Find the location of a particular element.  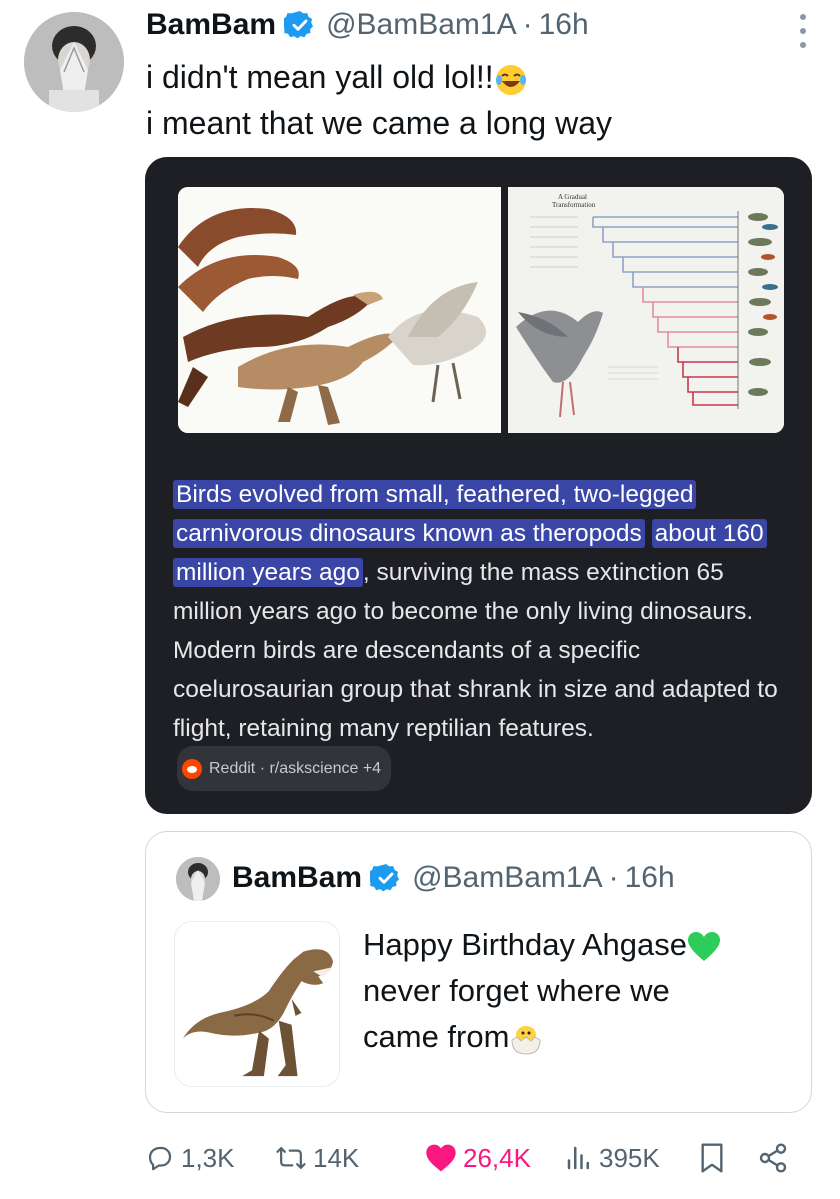

source-chip: Reddit · r/askscience +4 is located at coordinates (284, 768).